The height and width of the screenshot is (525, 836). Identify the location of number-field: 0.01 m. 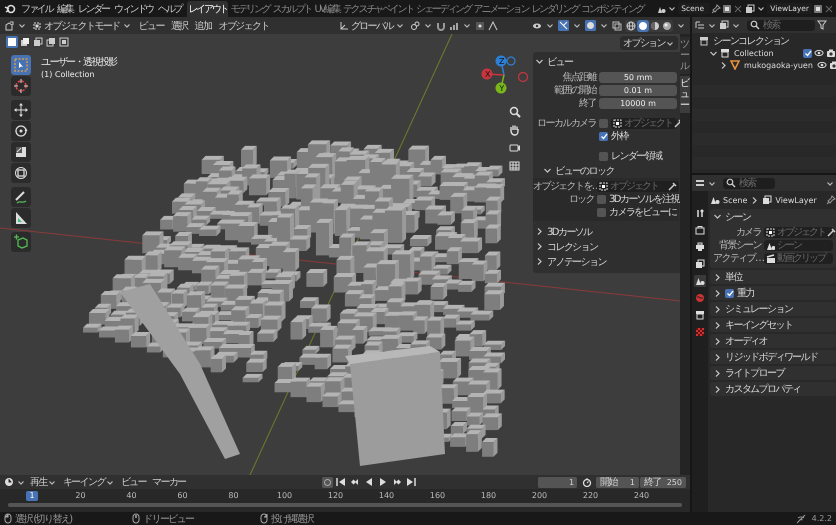
(638, 90).